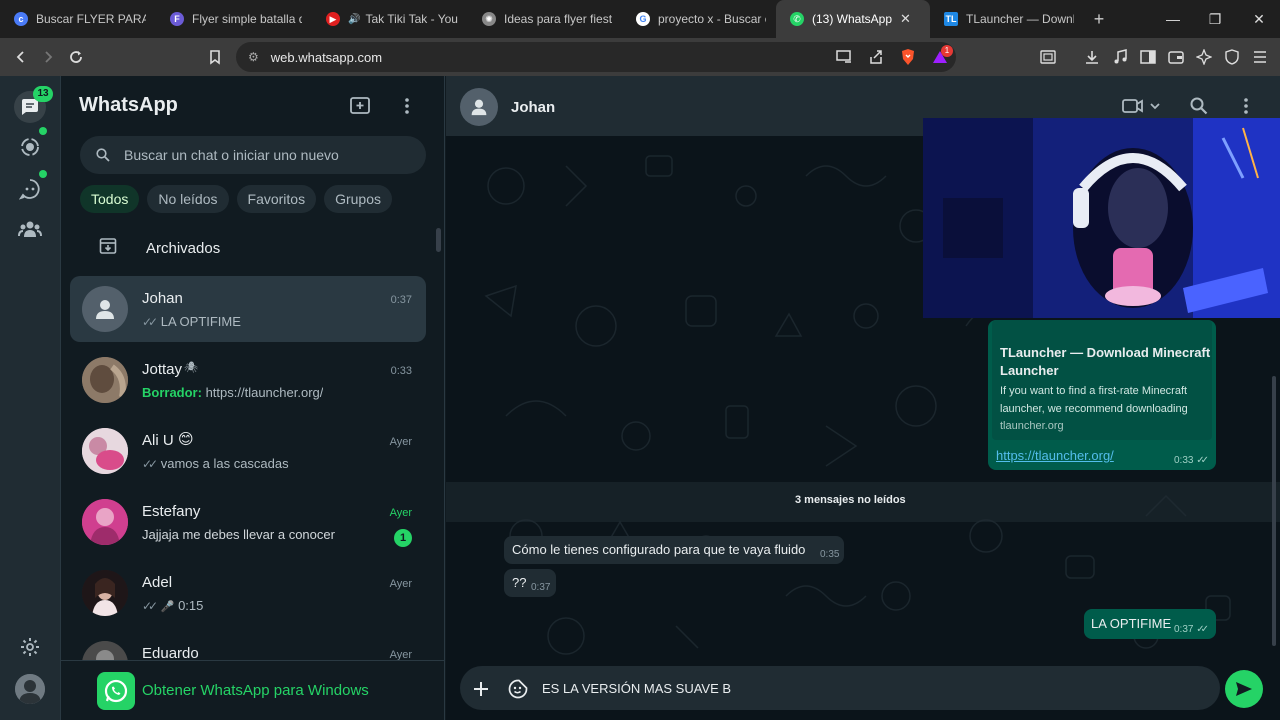 This screenshot has height=720, width=1280. Describe the element at coordinates (215, 463) in the screenshot. I see `chat-preview: ✓✓ vamos a las cascadas` at that location.